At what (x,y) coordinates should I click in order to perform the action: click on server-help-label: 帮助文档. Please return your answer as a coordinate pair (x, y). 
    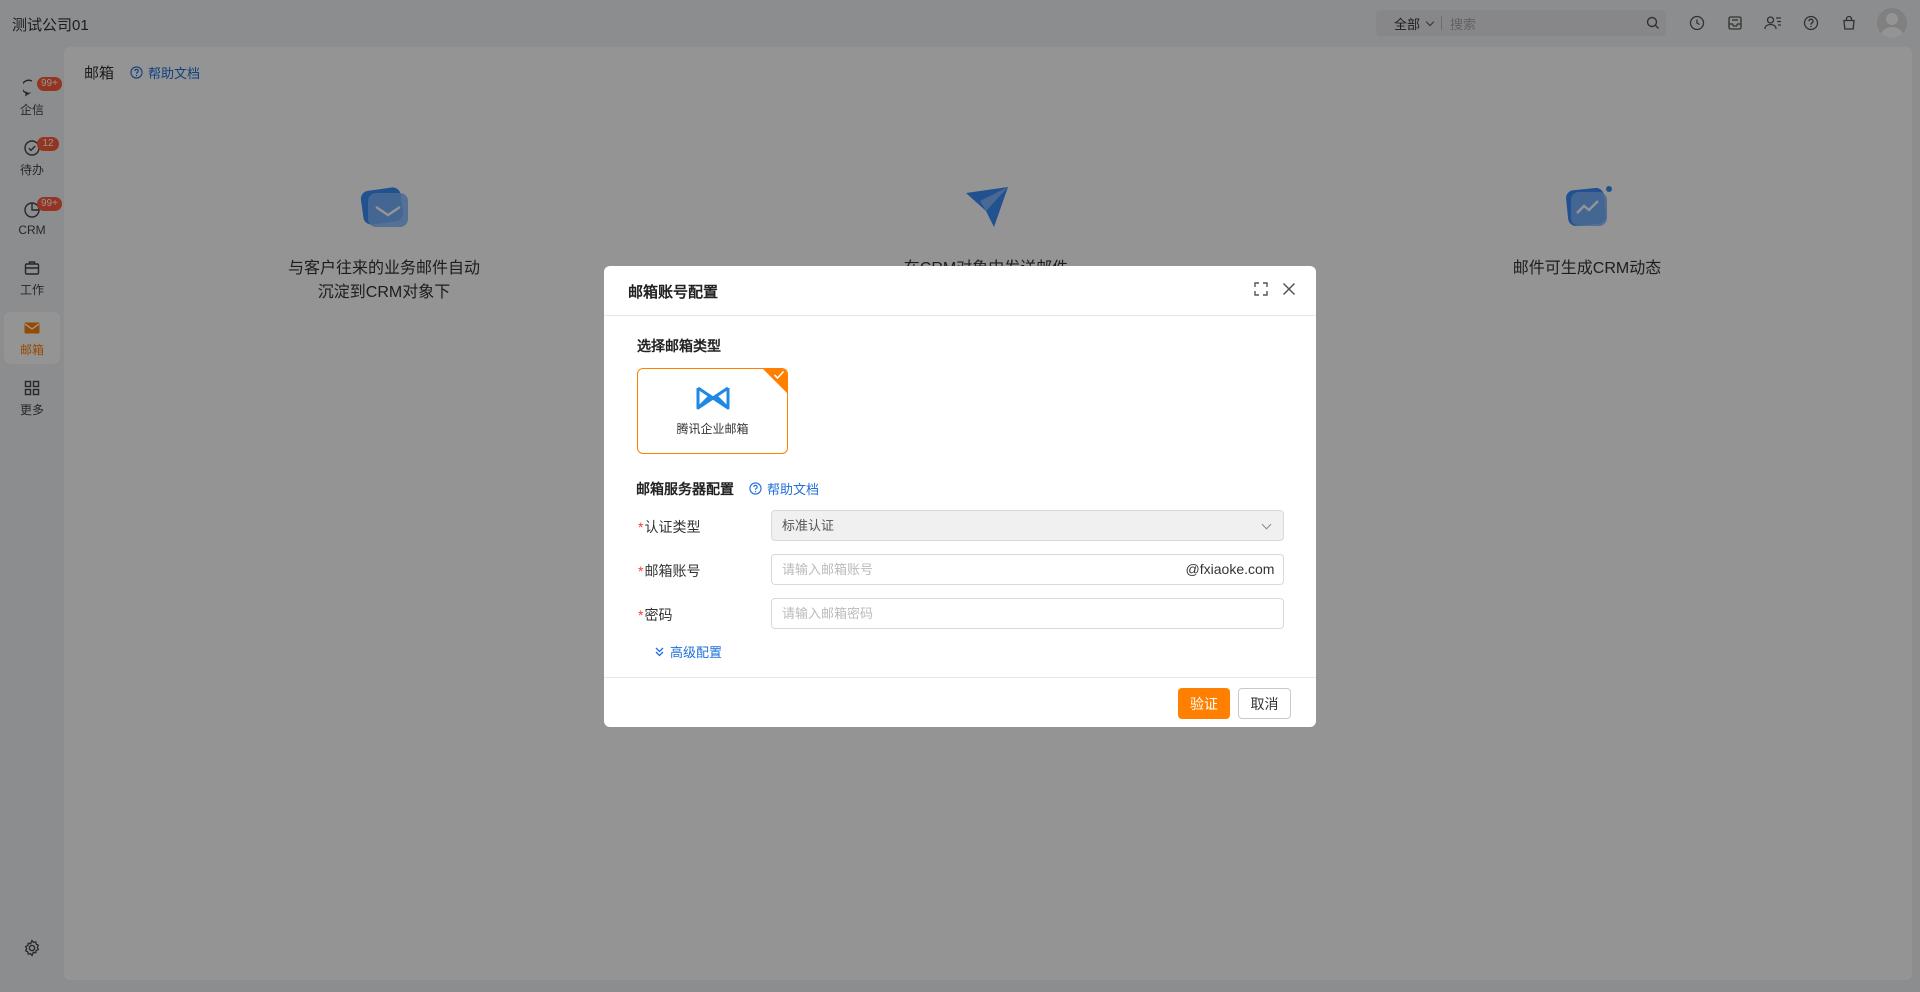
    Looking at the image, I should click on (793, 489).